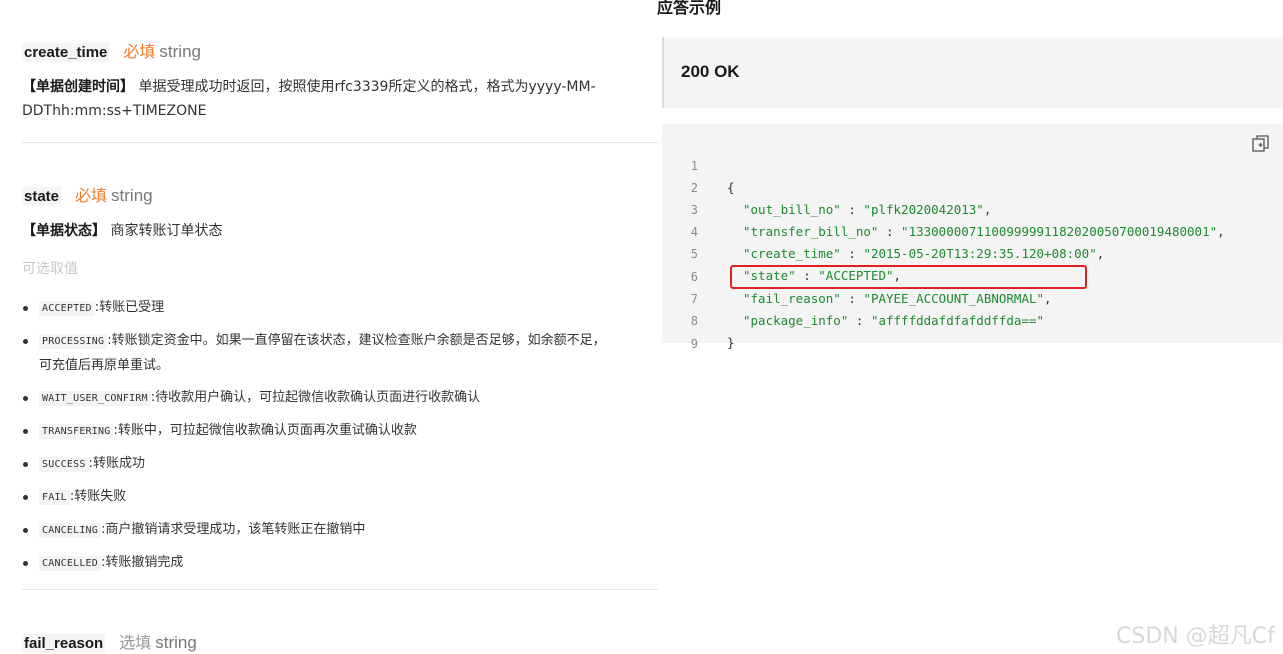 This screenshot has width=1283, height=654. What do you see at coordinates (64, 643) in the screenshot?
I see `param-name: fail_reason` at bounding box center [64, 643].